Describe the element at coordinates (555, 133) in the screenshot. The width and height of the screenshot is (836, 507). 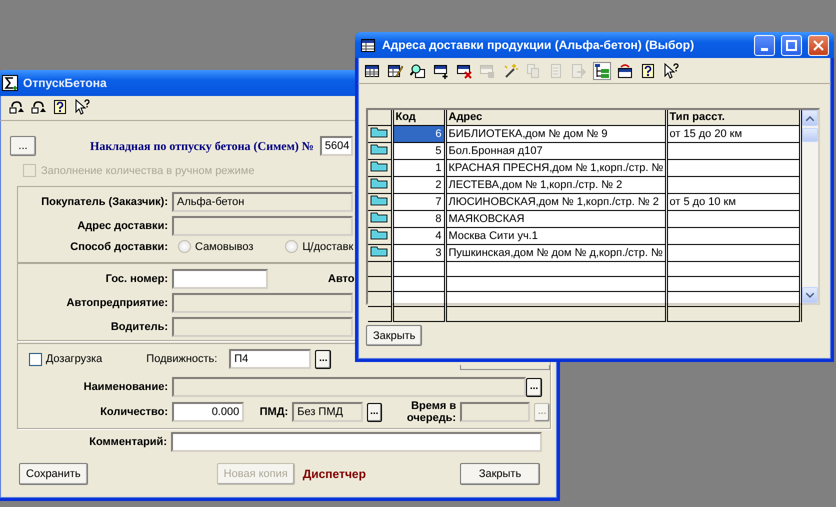
I see `table-cell: БИБЛИОТЕКА,дом № дом № 9` at that location.